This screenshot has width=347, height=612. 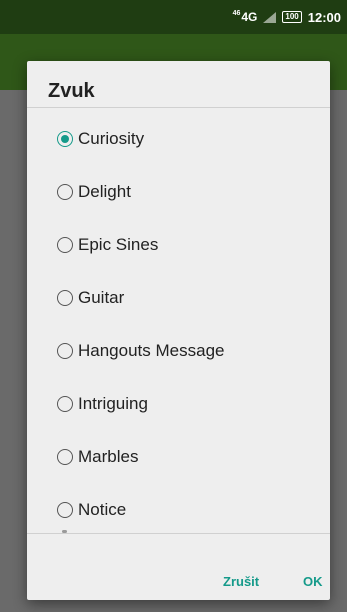 I want to click on option-epic-sines: Epic Sines, so click(x=107, y=245).